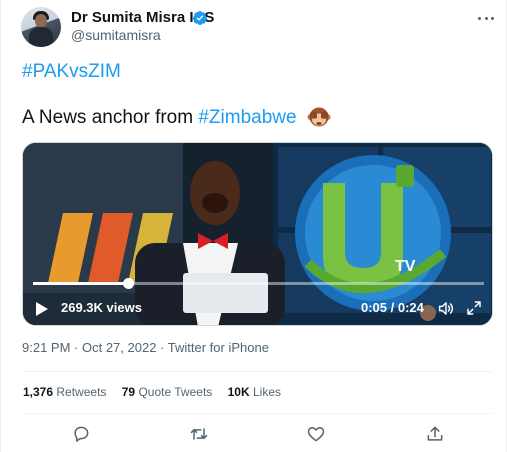 This screenshot has width=507, height=452. Describe the element at coordinates (405, 266) in the screenshot. I see `channel-logo-text: TV` at that location.